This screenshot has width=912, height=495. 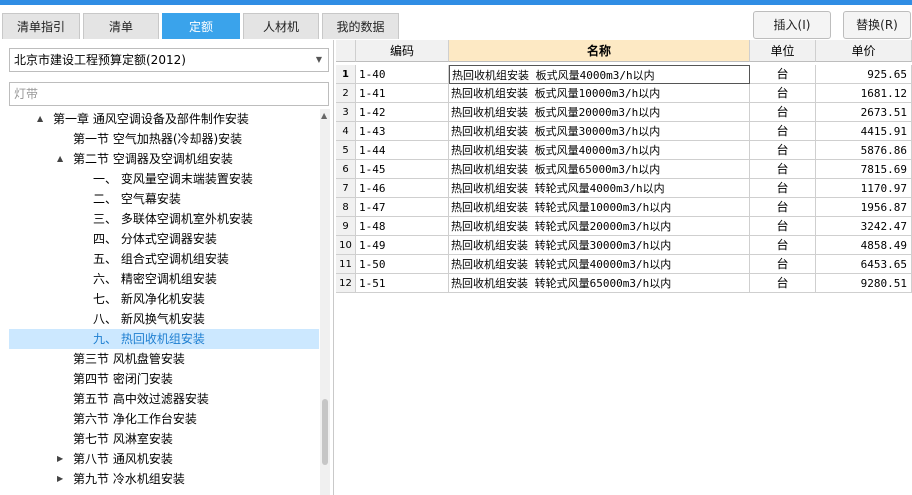 What do you see at coordinates (783, 51) in the screenshot?
I see `column-header-unit: 单位` at bounding box center [783, 51].